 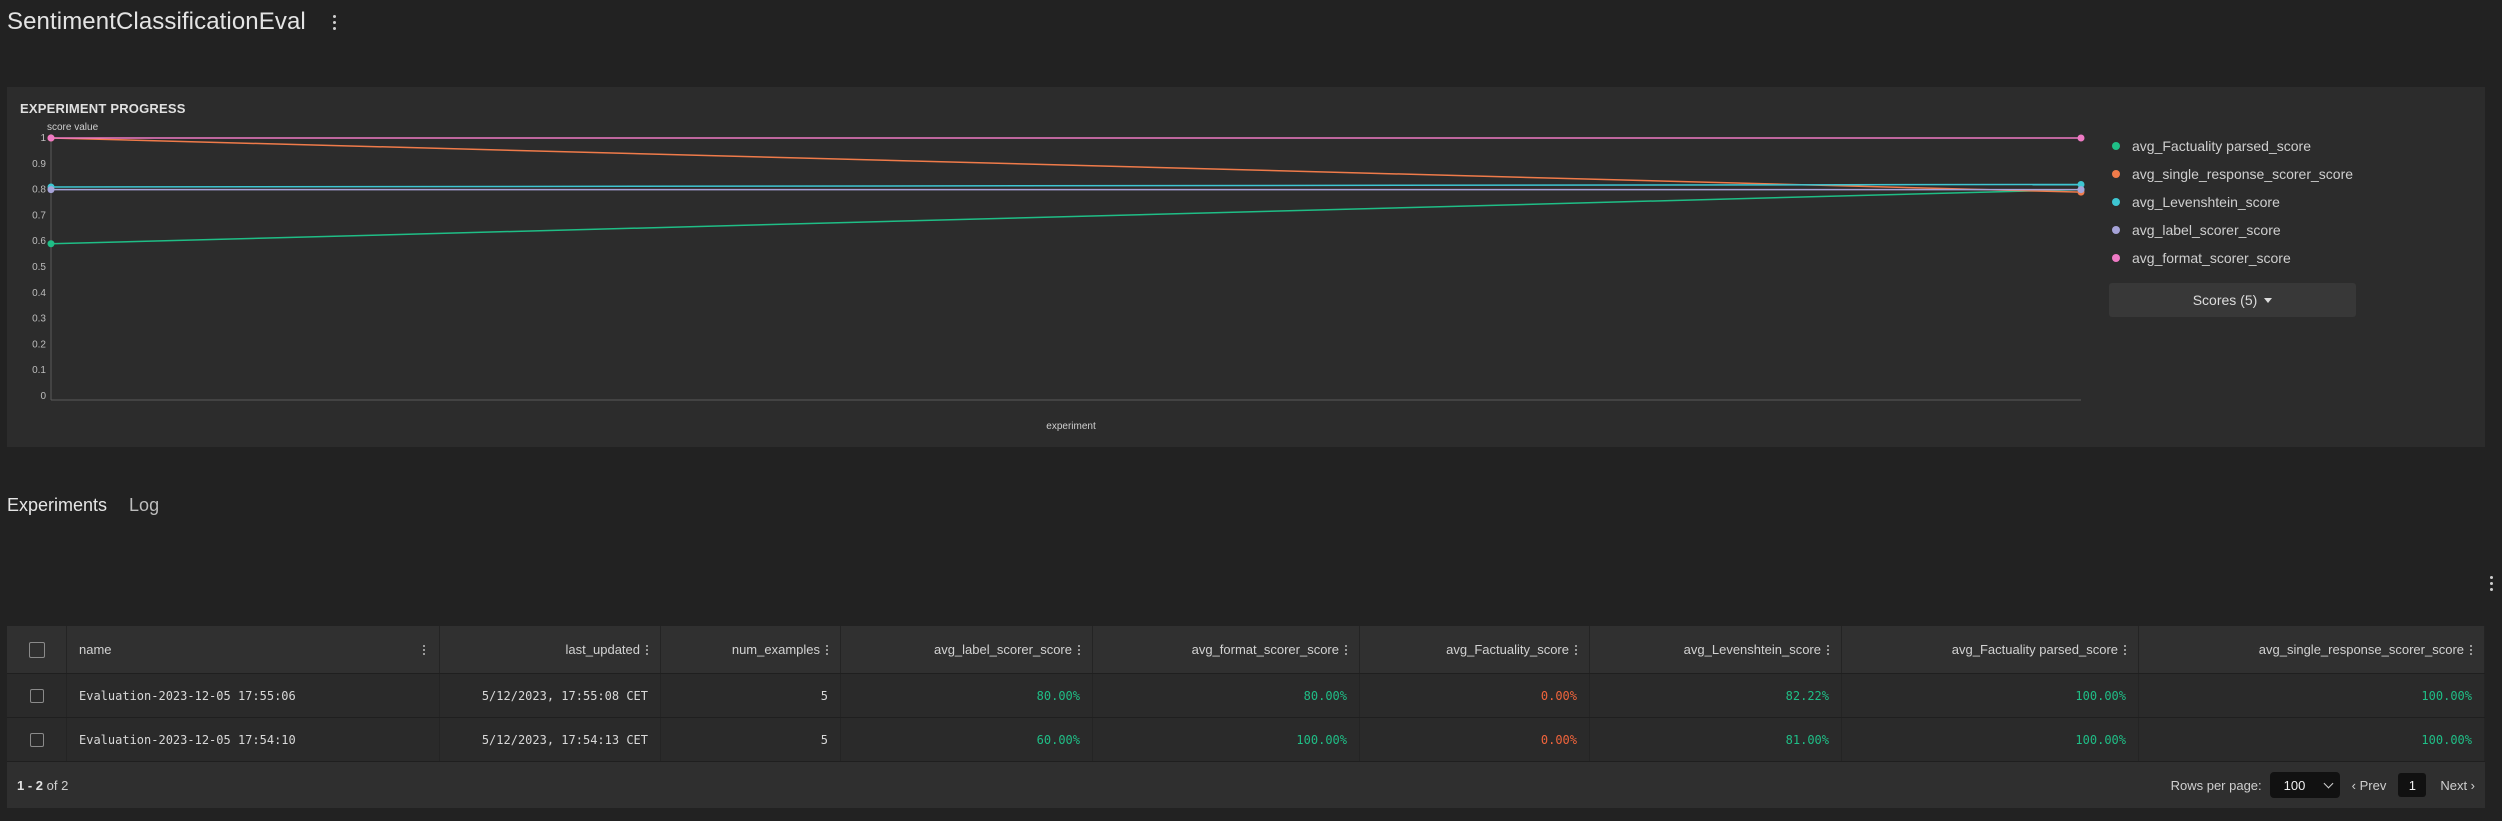 What do you see at coordinates (2268, 300) in the screenshot?
I see `caret-down-icon` at bounding box center [2268, 300].